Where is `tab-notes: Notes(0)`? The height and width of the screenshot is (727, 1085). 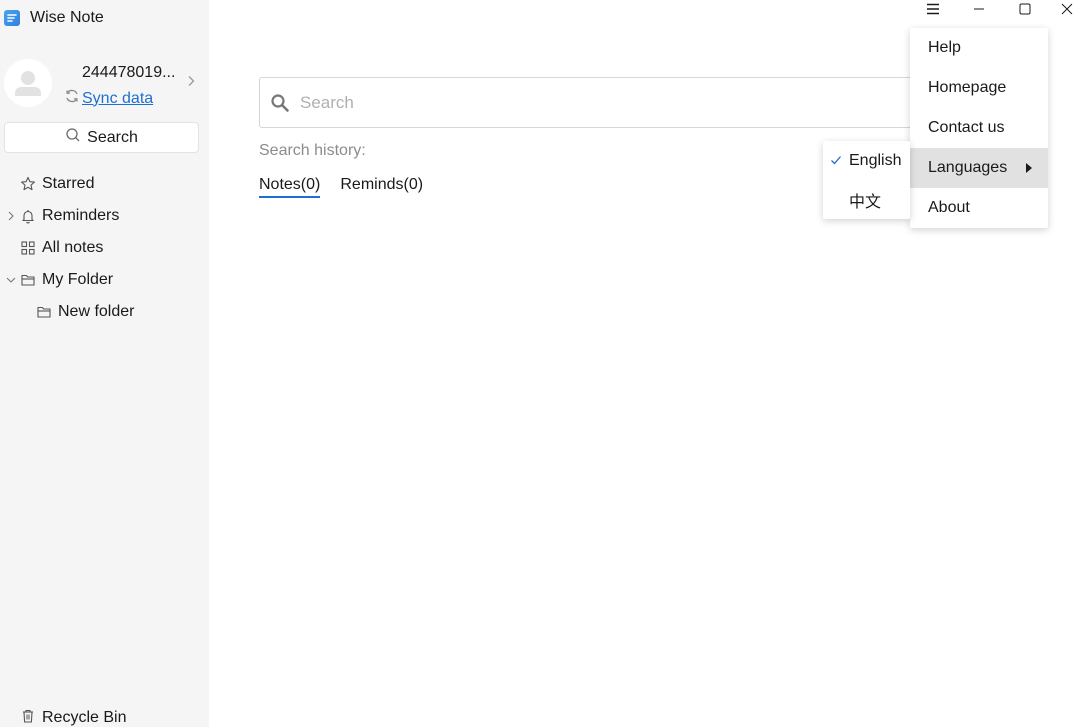
tab-notes: Notes(0) is located at coordinates (290, 187).